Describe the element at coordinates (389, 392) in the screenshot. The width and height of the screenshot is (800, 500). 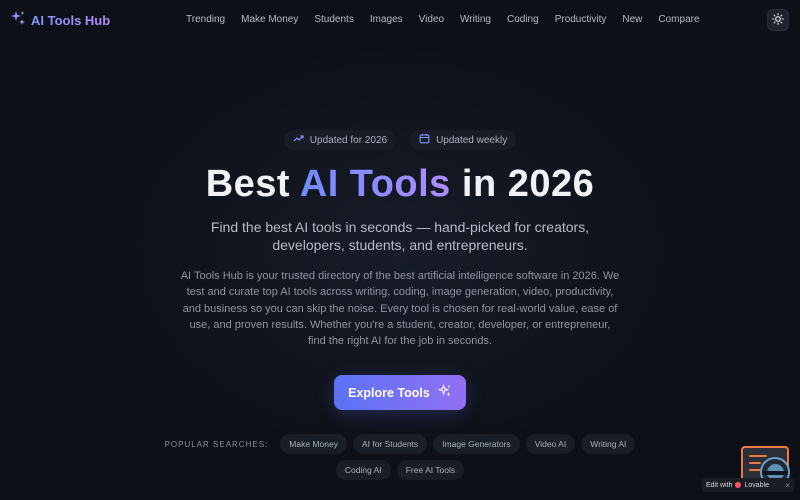
I see `explore-tools-label: Explore Tools` at that location.